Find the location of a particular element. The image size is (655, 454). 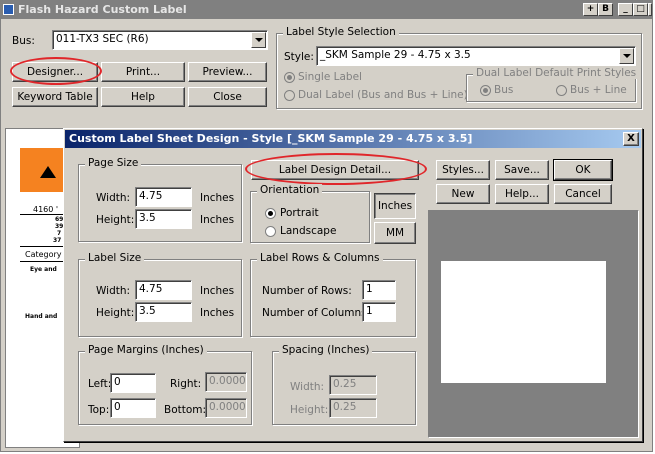

margin-left-input: 0 is located at coordinates (133, 383).